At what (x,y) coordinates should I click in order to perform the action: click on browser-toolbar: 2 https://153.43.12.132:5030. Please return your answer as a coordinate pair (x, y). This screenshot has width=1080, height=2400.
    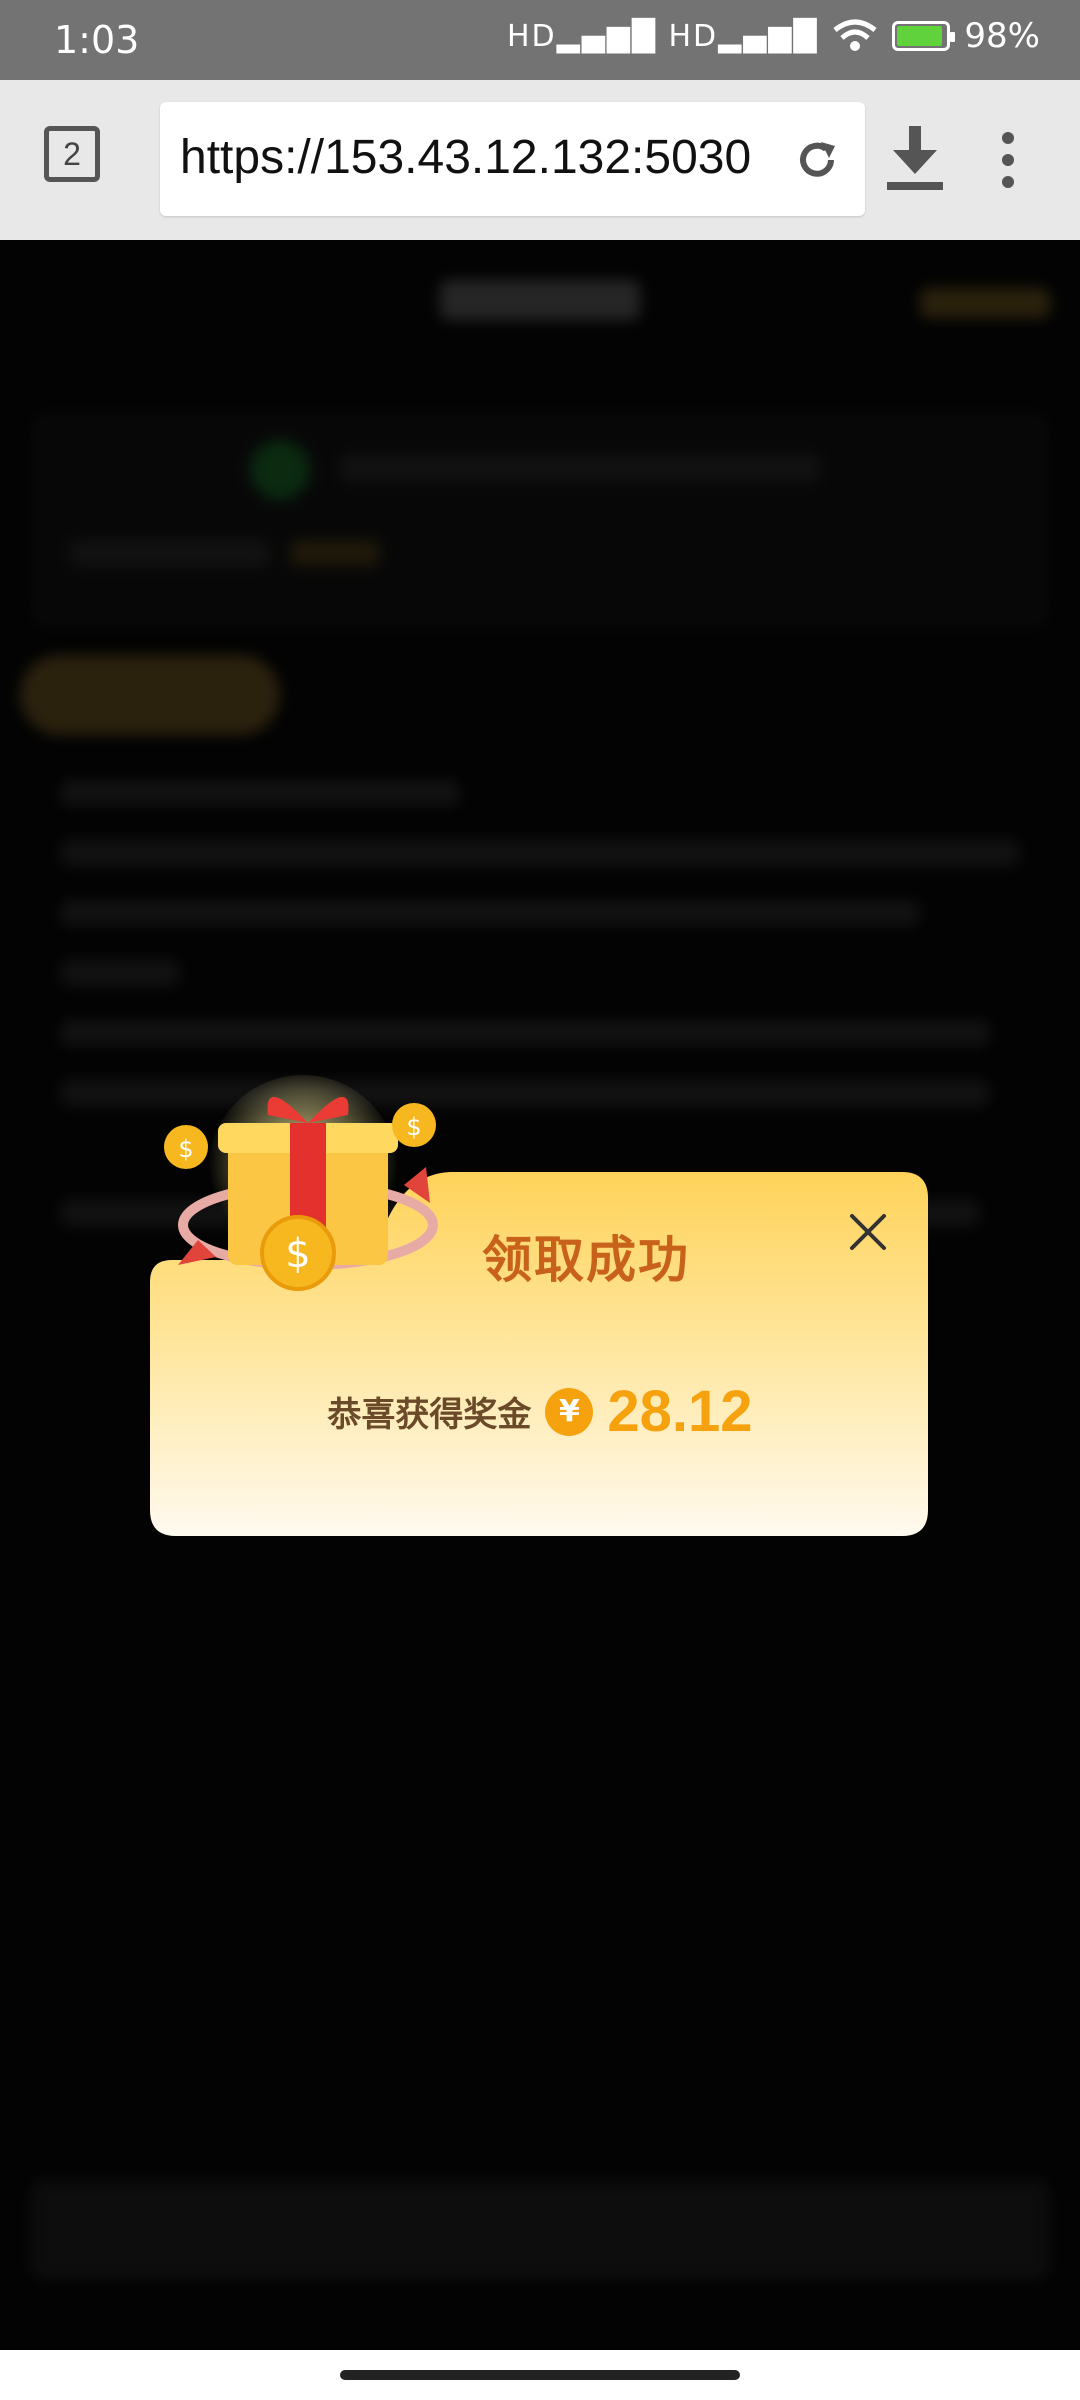
    Looking at the image, I should click on (540, 160).